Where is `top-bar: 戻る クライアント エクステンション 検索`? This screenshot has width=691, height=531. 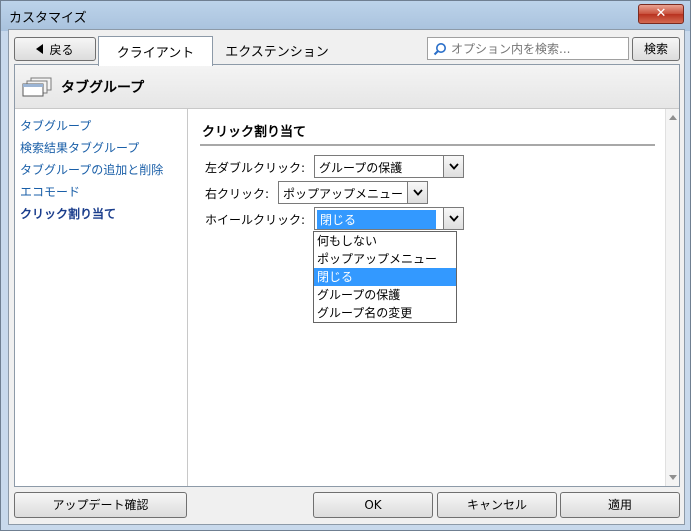
top-bar: 戻る クライアント エクステンション 検索 is located at coordinates (346, 48).